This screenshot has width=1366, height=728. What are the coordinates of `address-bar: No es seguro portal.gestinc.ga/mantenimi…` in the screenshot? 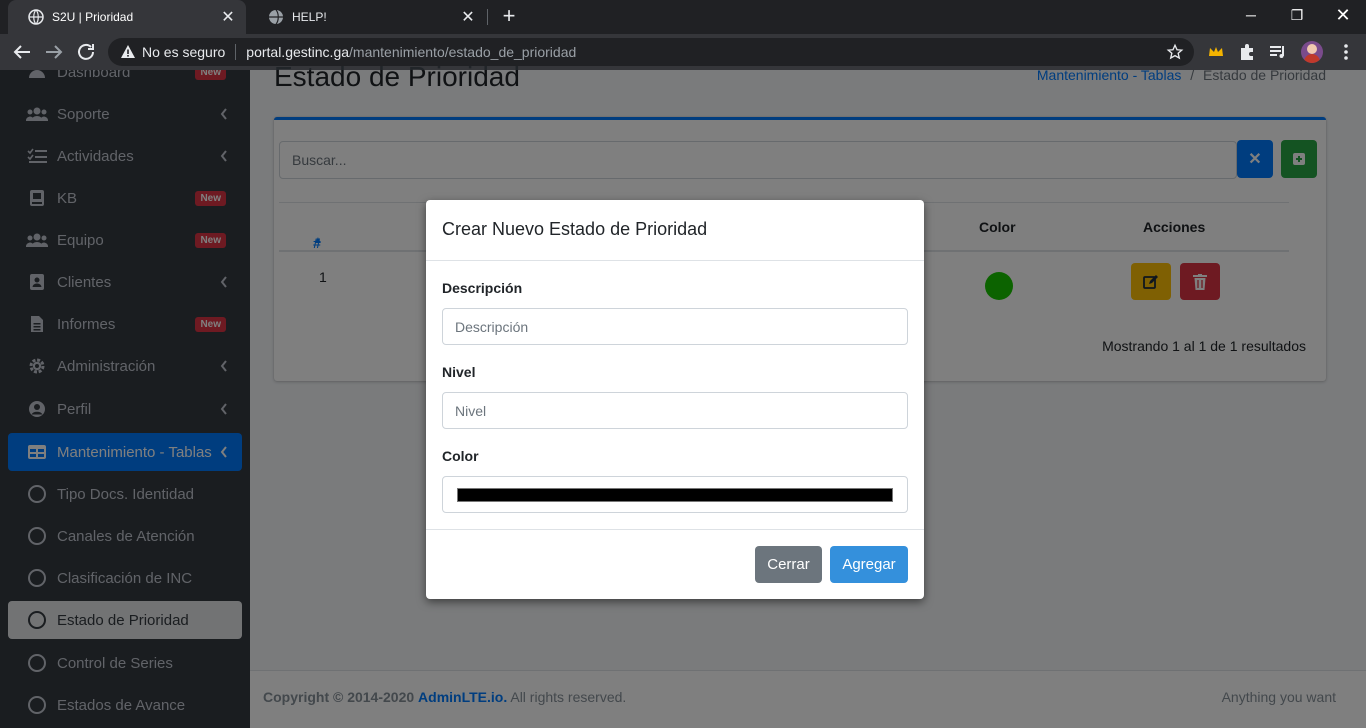 It's located at (651, 52).